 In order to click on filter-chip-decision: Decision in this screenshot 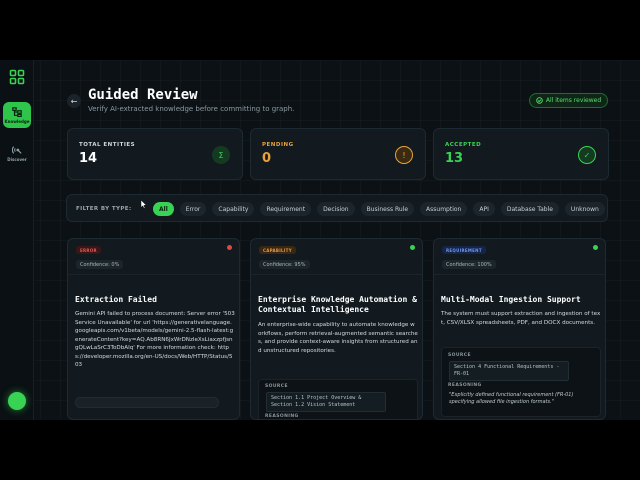, I will do `click(336, 209)`.